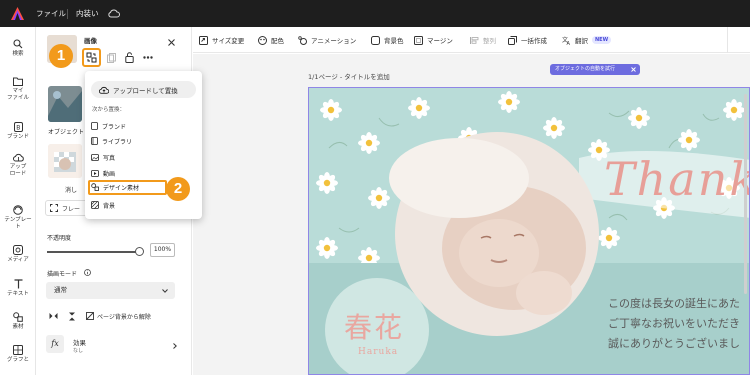 This screenshot has width=750, height=375. I want to click on page-title: 1/1ページ - タイトルを追加, so click(349, 76).